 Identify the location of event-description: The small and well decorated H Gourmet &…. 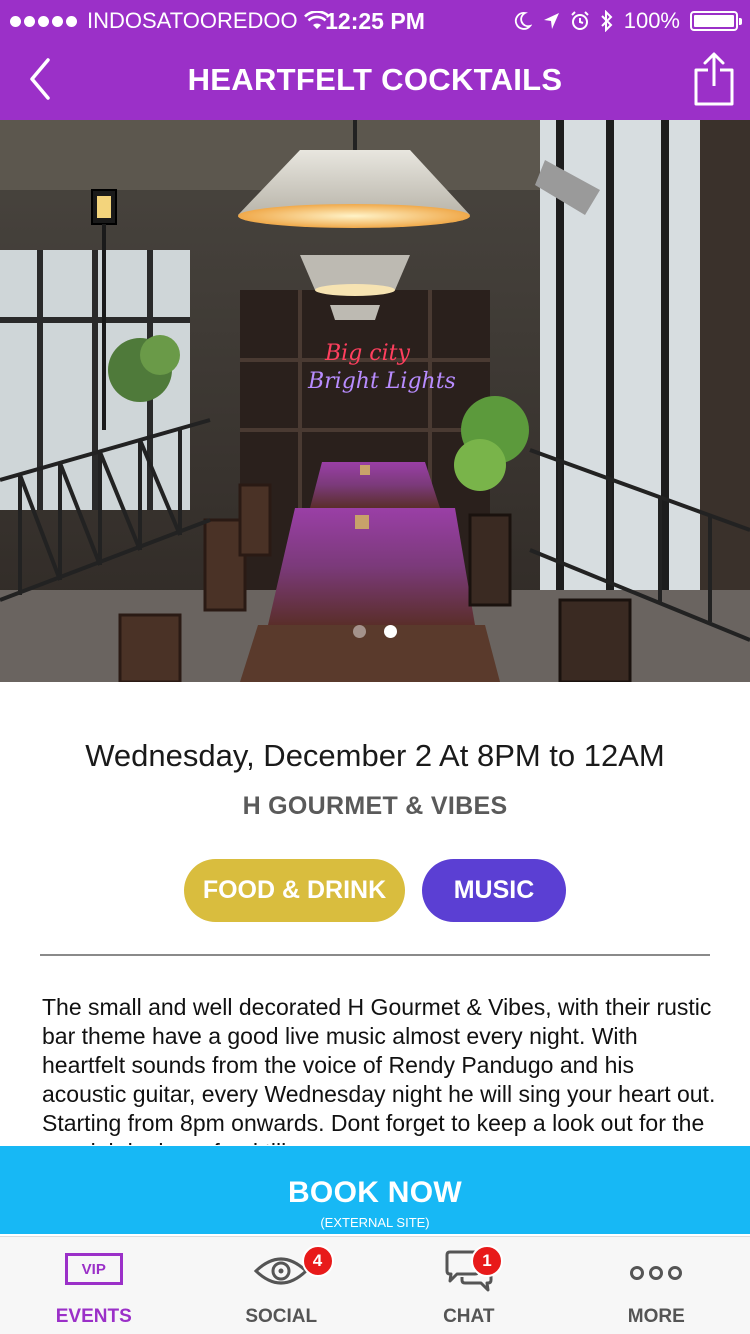
(379, 1069).